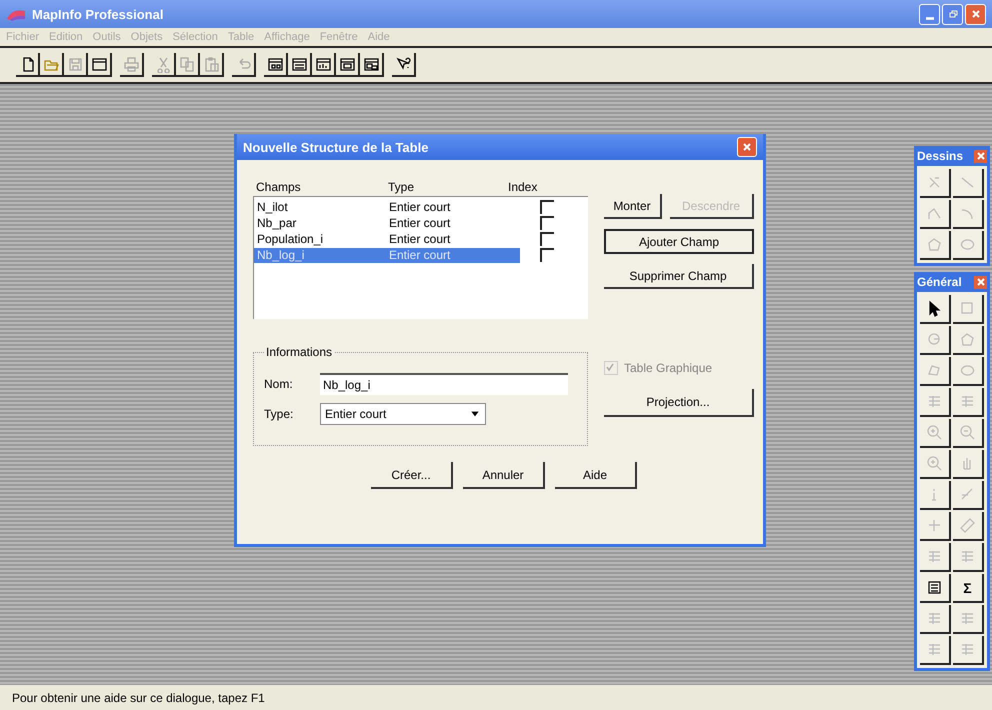 This screenshot has height=710, width=992. I want to click on restore-icon, so click(953, 14).